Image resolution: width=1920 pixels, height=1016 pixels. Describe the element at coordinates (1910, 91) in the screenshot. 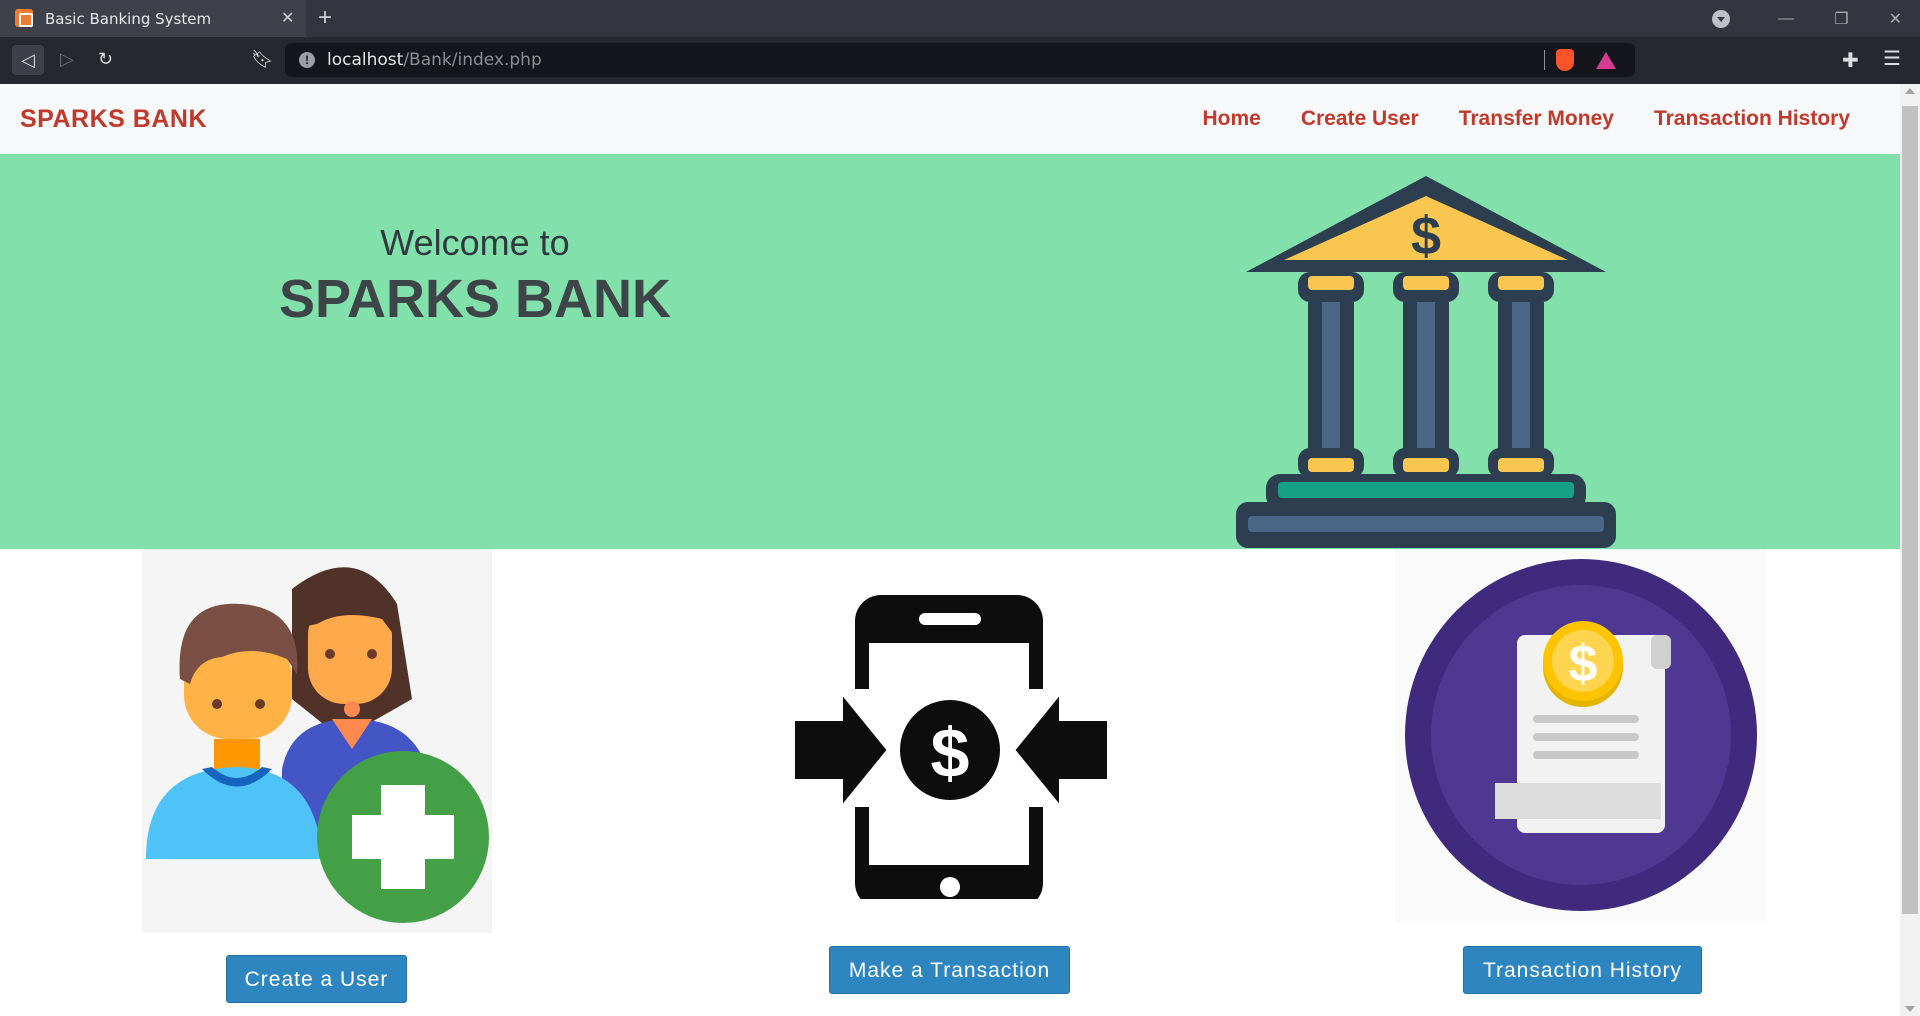

I see `scroll-up-icon` at that location.